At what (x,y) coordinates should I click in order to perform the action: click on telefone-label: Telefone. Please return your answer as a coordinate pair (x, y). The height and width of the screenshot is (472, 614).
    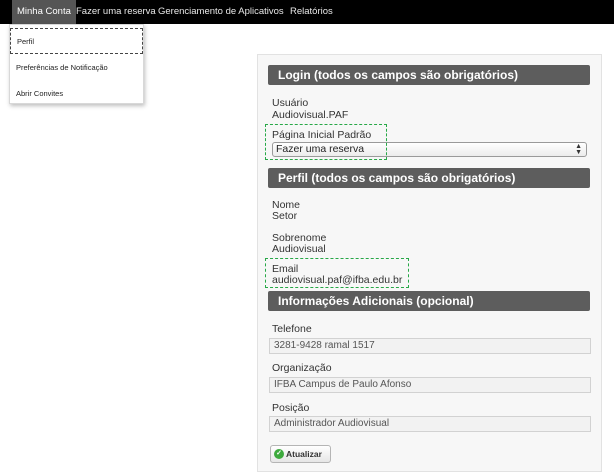
    Looking at the image, I should click on (292, 329).